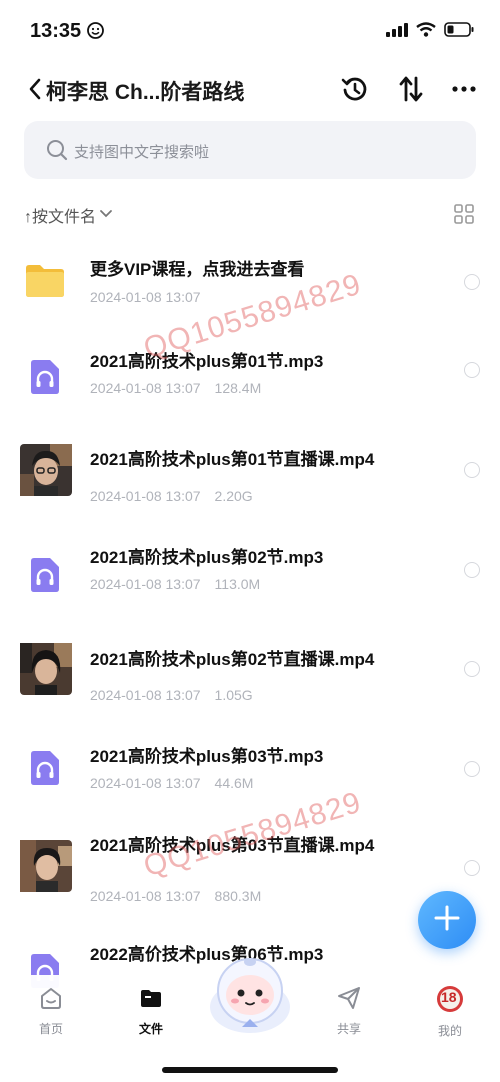 This screenshot has height=1082, width=500. Describe the element at coordinates (250, 90) in the screenshot. I see `nav-header: 柯李思 Ch...阶者路线` at that location.